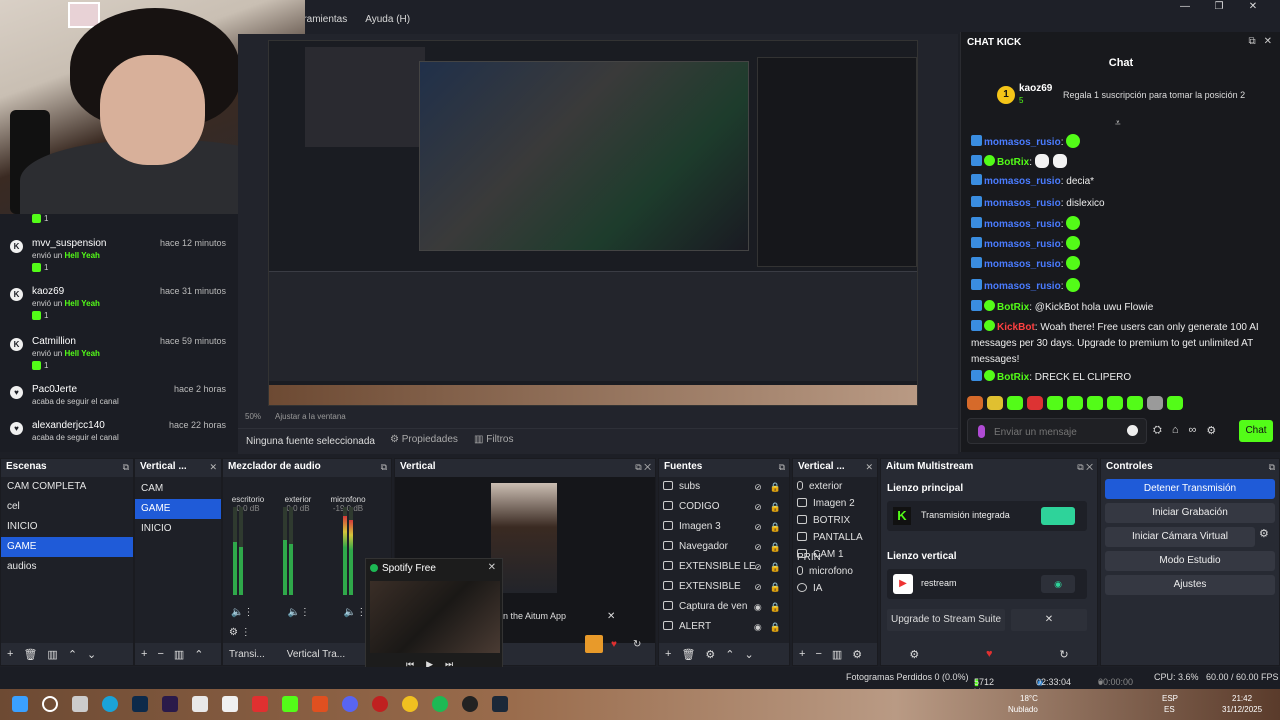 The width and height of the screenshot is (1280, 720). What do you see at coordinates (1085, 467) in the screenshot?
I see `close-icon: ⧉ ✕` at bounding box center [1085, 467].